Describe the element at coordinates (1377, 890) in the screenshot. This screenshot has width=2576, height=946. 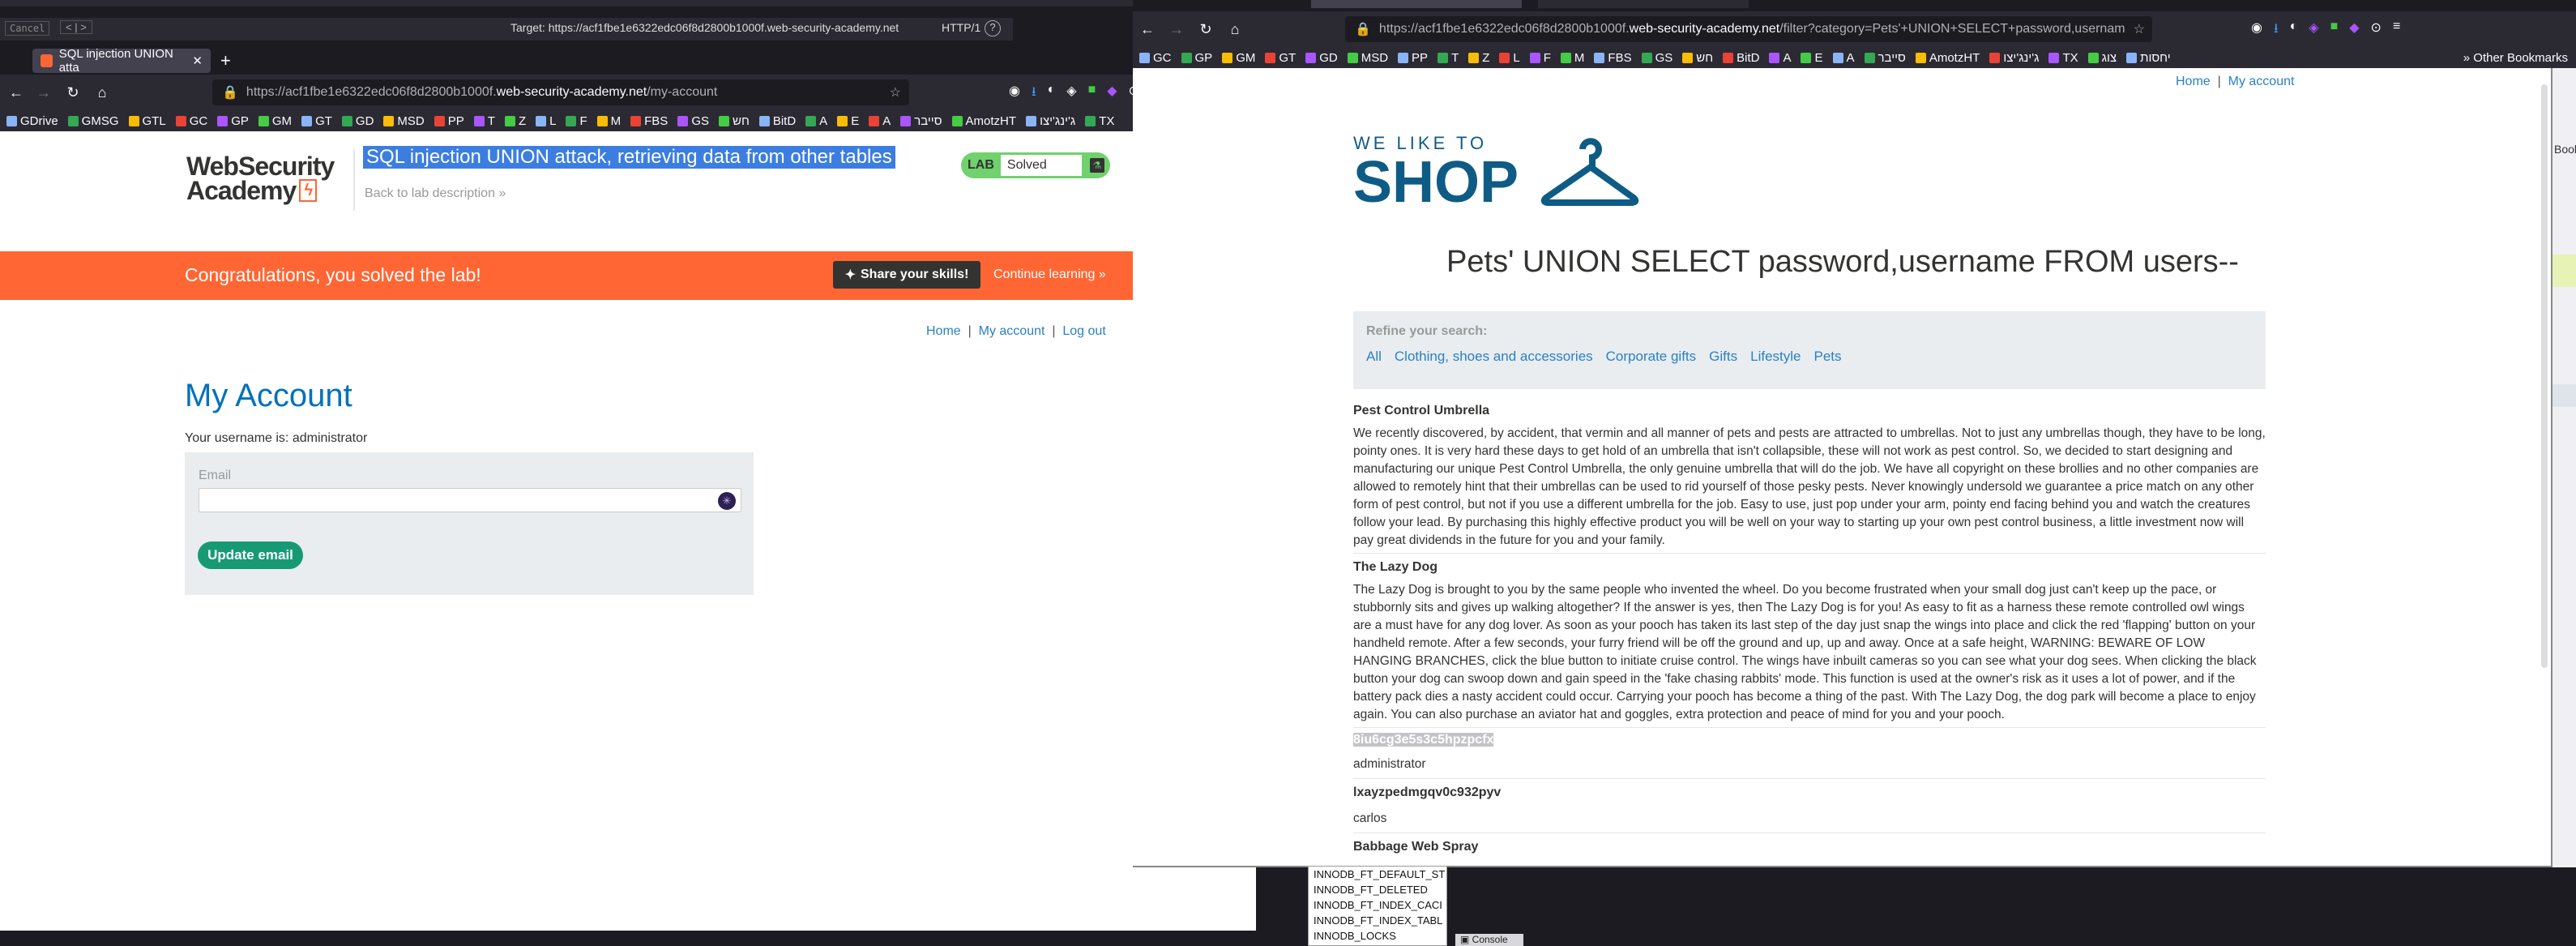
I see `devtools-row: INNODB_FT_DELETED` at that location.